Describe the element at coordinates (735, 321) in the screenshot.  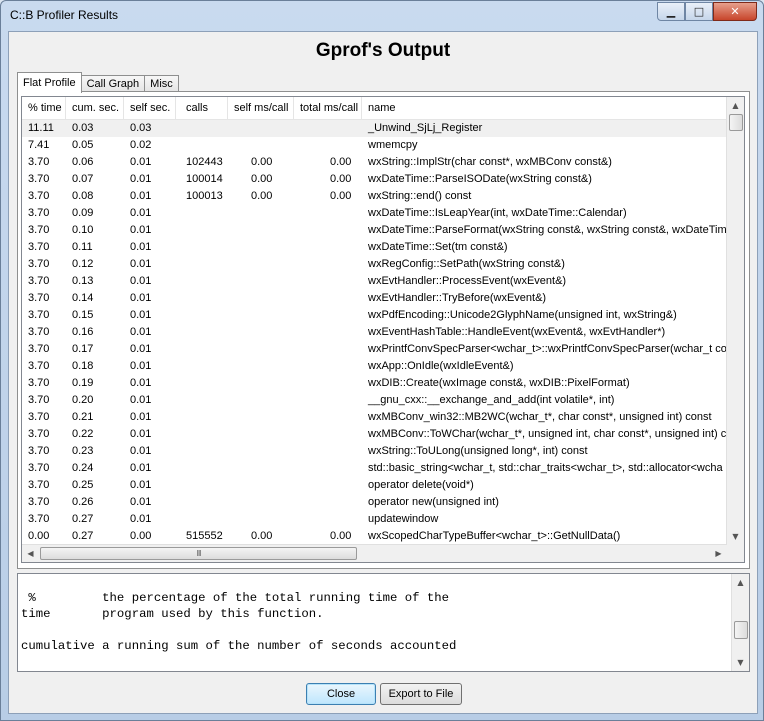
I see `table-vertical-scrollbar: ▲ ▼` at that location.